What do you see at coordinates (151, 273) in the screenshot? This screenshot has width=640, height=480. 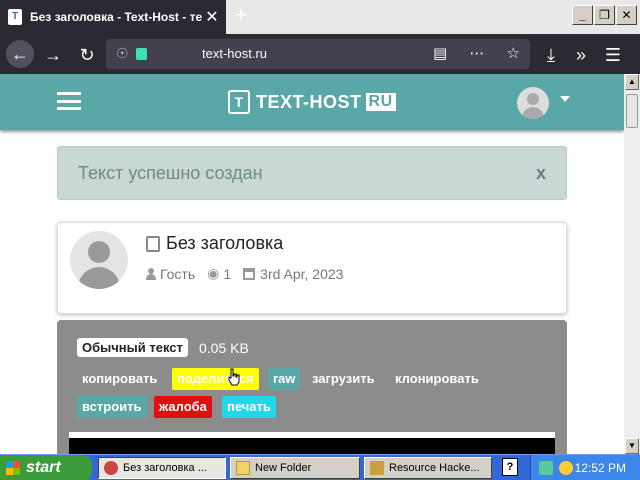 I see `user-icon` at bounding box center [151, 273].